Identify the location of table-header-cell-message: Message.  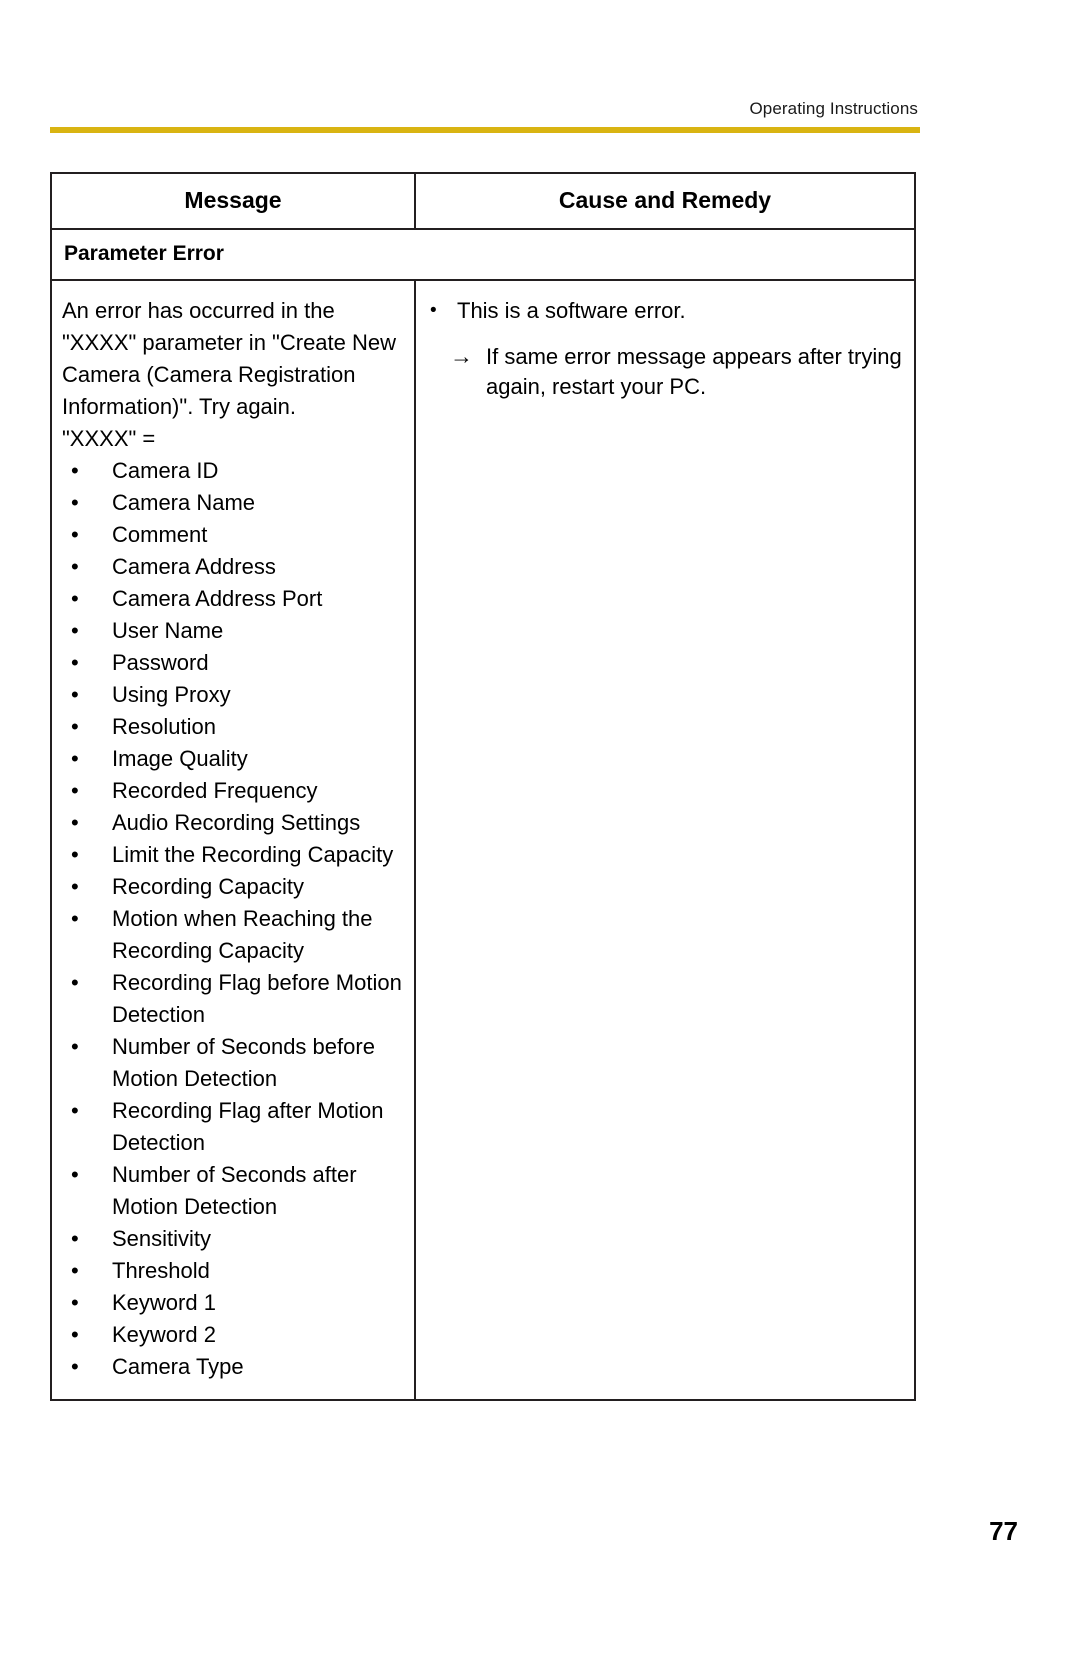
(234, 201).